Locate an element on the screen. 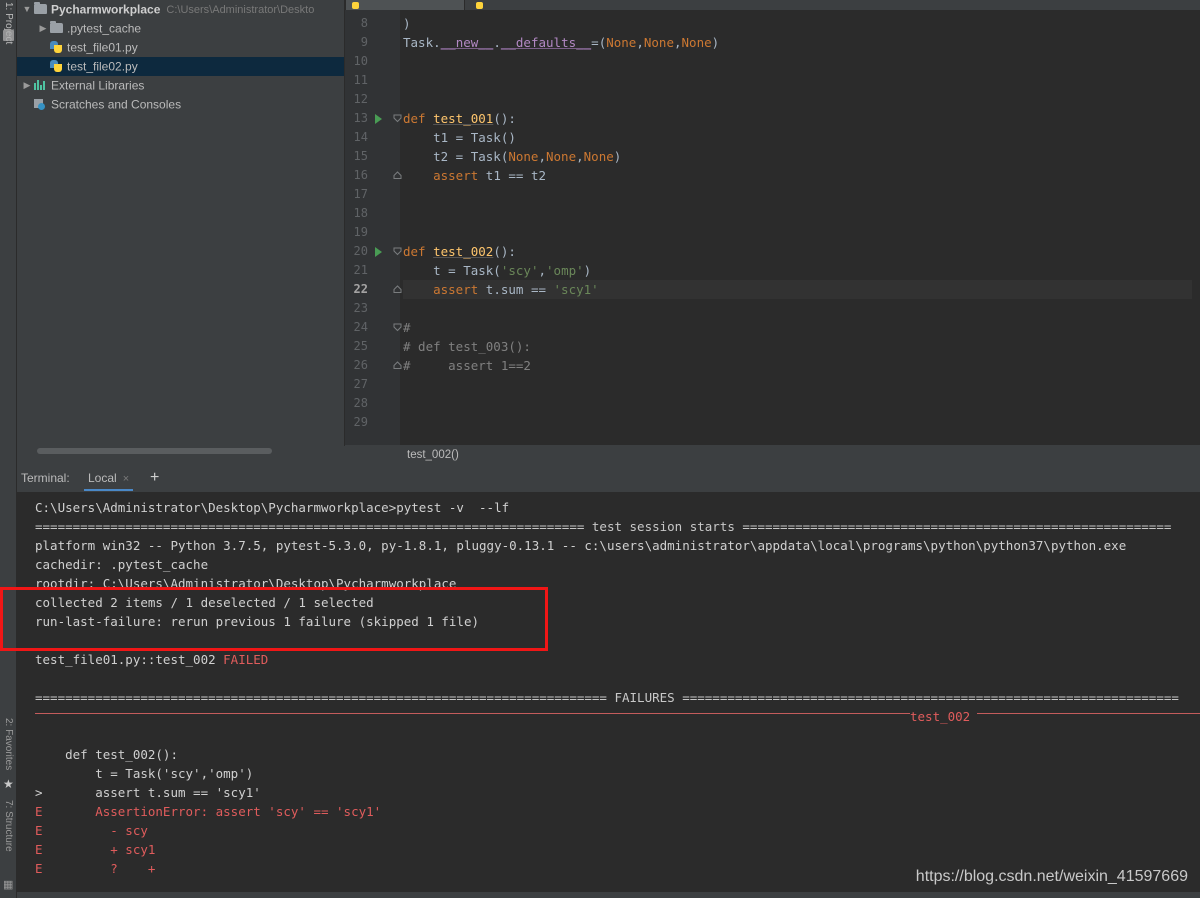 Image resolution: width=1200 pixels, height=898 pixels. terminal-line-text: E AssertionError: assert 'scy' == 'scy1' is located at coordinates (208, 811).